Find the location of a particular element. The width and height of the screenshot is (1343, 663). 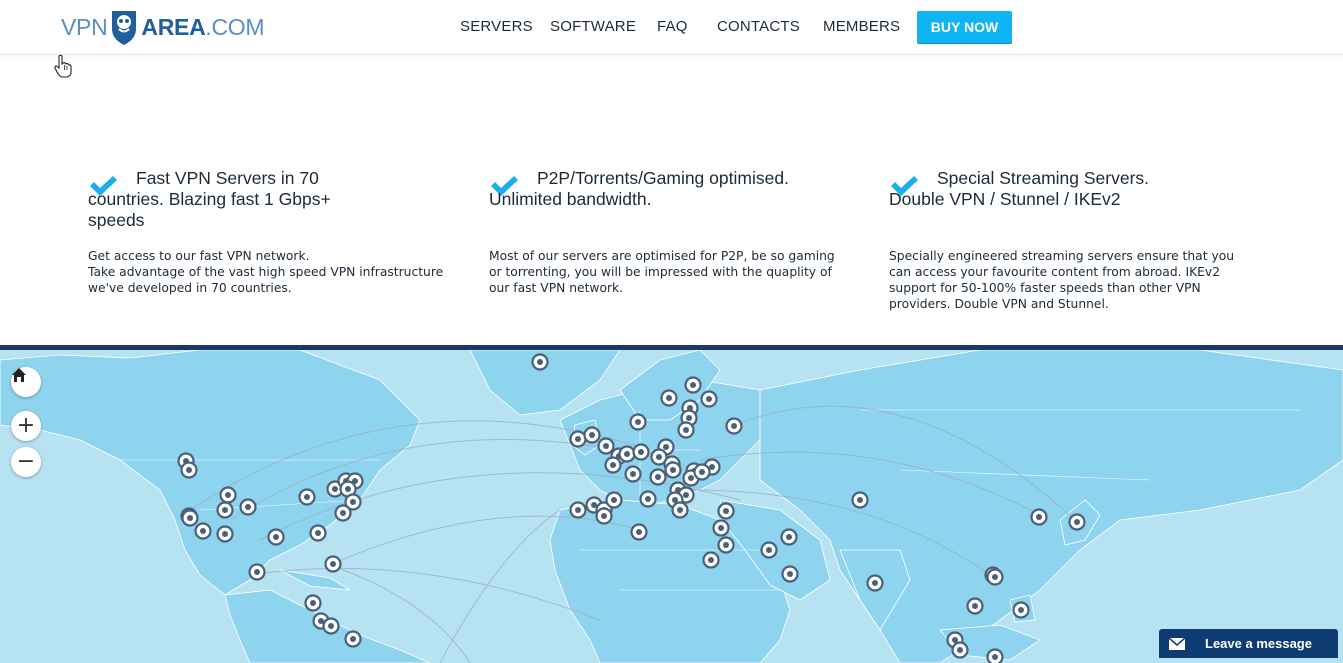

logo-dotcom-text: .COM is located at coordinates (234, 27).